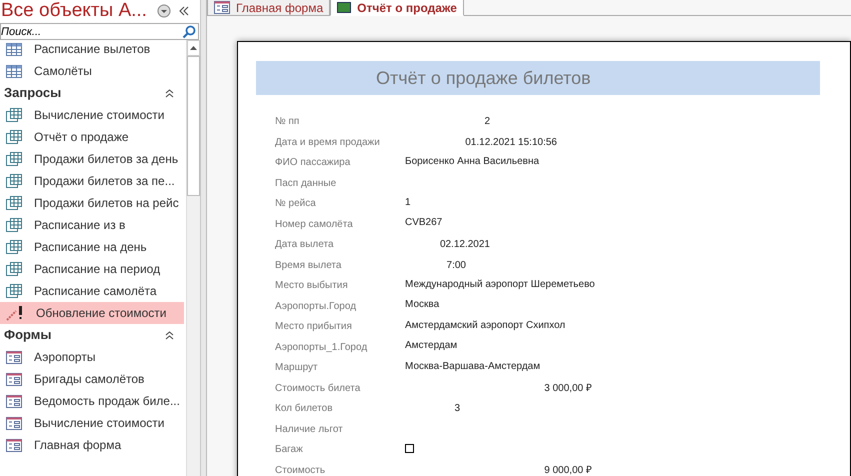  What do you see at coordinates (312, 162) in the screenshot?
I see `field-label: ФИО пассажира` at bounding box center [312, 162].